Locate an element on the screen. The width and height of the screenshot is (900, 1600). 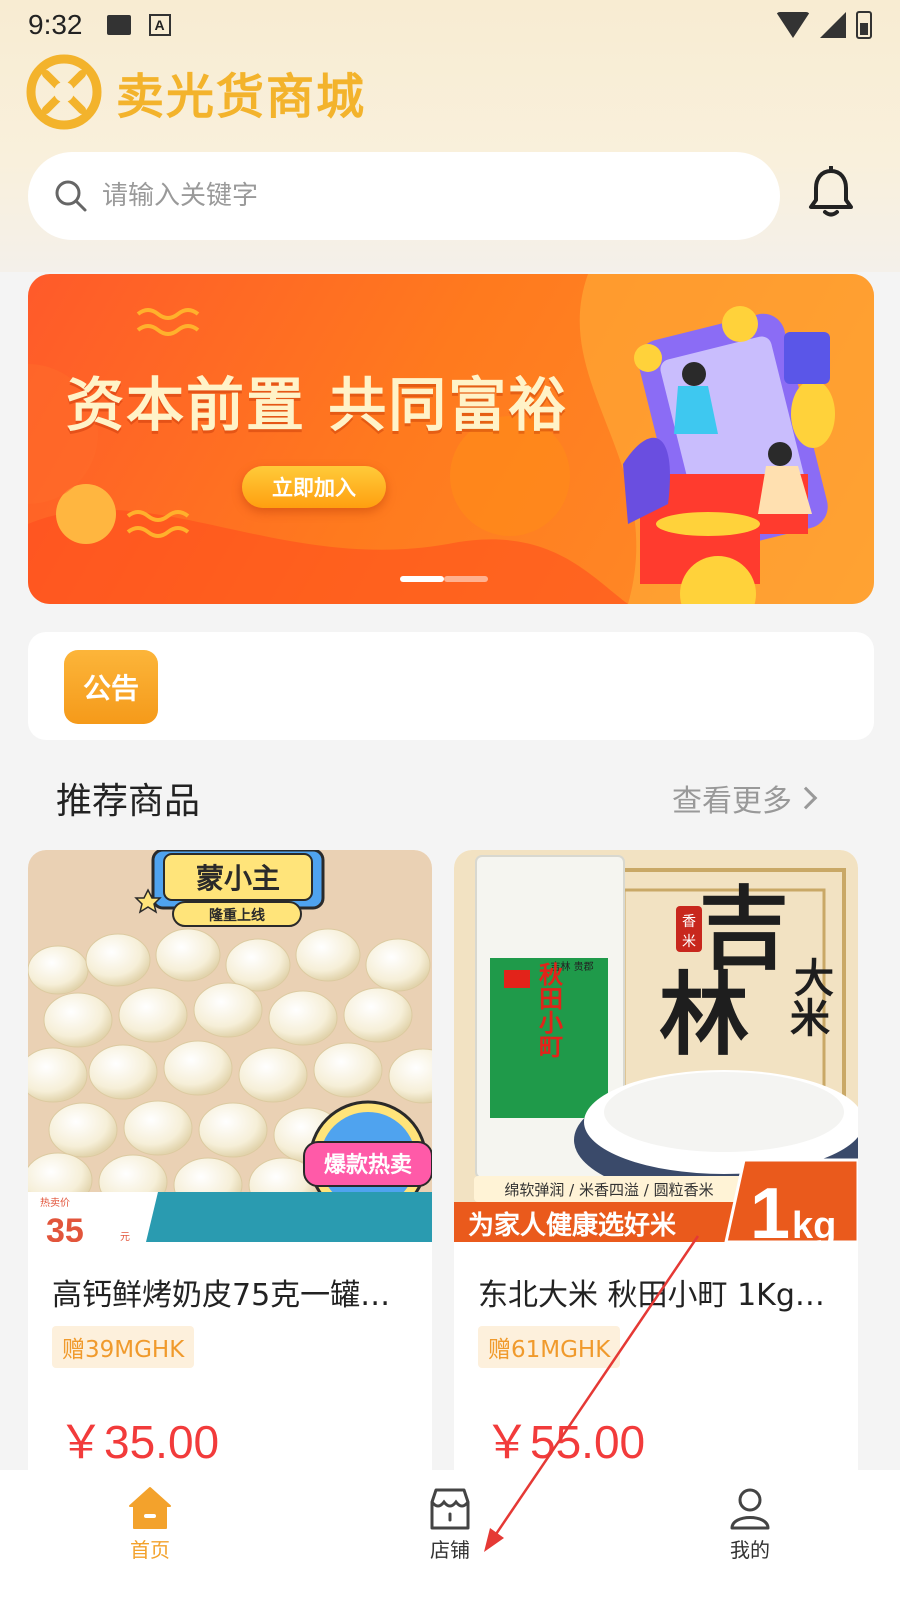
image-headline-2b: 米 is located at coordinates (810, 1018).